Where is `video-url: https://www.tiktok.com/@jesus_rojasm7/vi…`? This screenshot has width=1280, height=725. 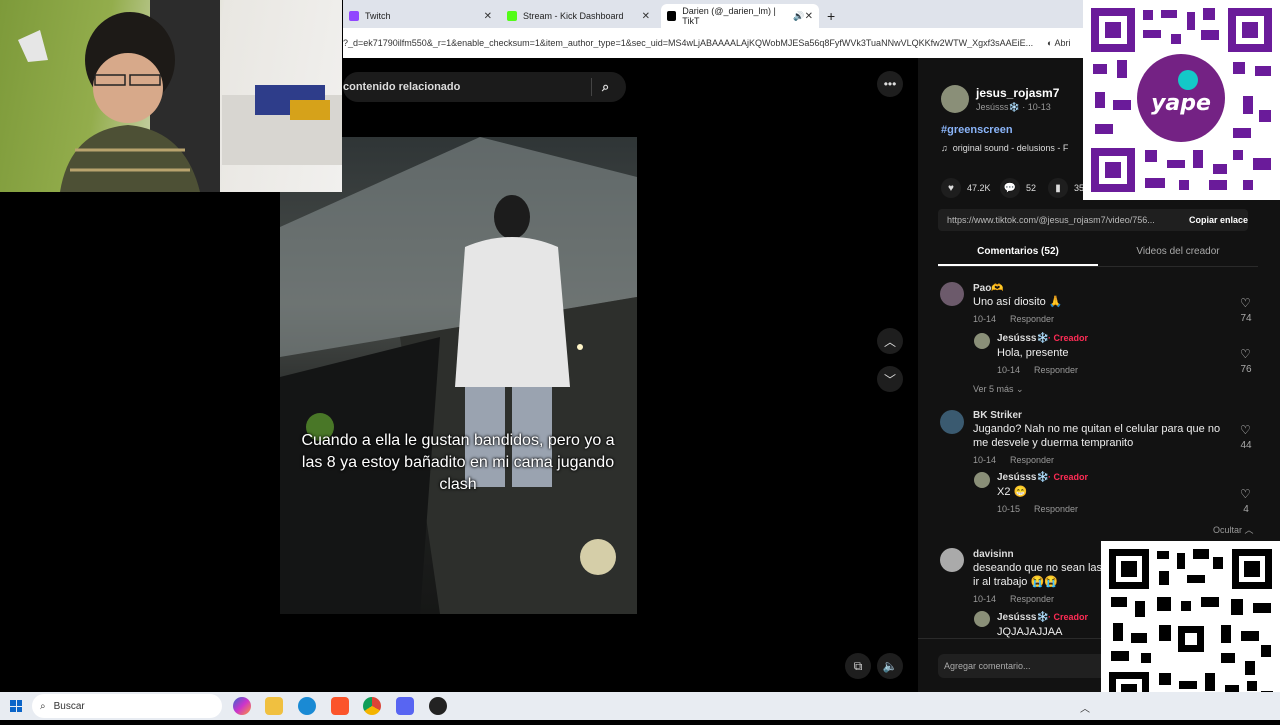 video-url: https://www.tiktok.com/@jesus_rojasm7/vi… is located at coordinates (1051, 220).